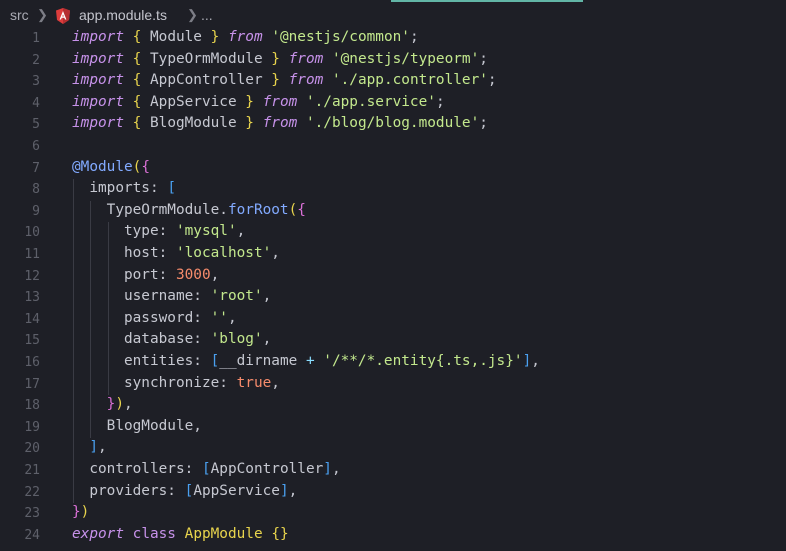 The width and height of the screenshot is (786, 551). Describe the element at coordinates (36, 168) in the screenshot. I see `line-number: 7` at that location.